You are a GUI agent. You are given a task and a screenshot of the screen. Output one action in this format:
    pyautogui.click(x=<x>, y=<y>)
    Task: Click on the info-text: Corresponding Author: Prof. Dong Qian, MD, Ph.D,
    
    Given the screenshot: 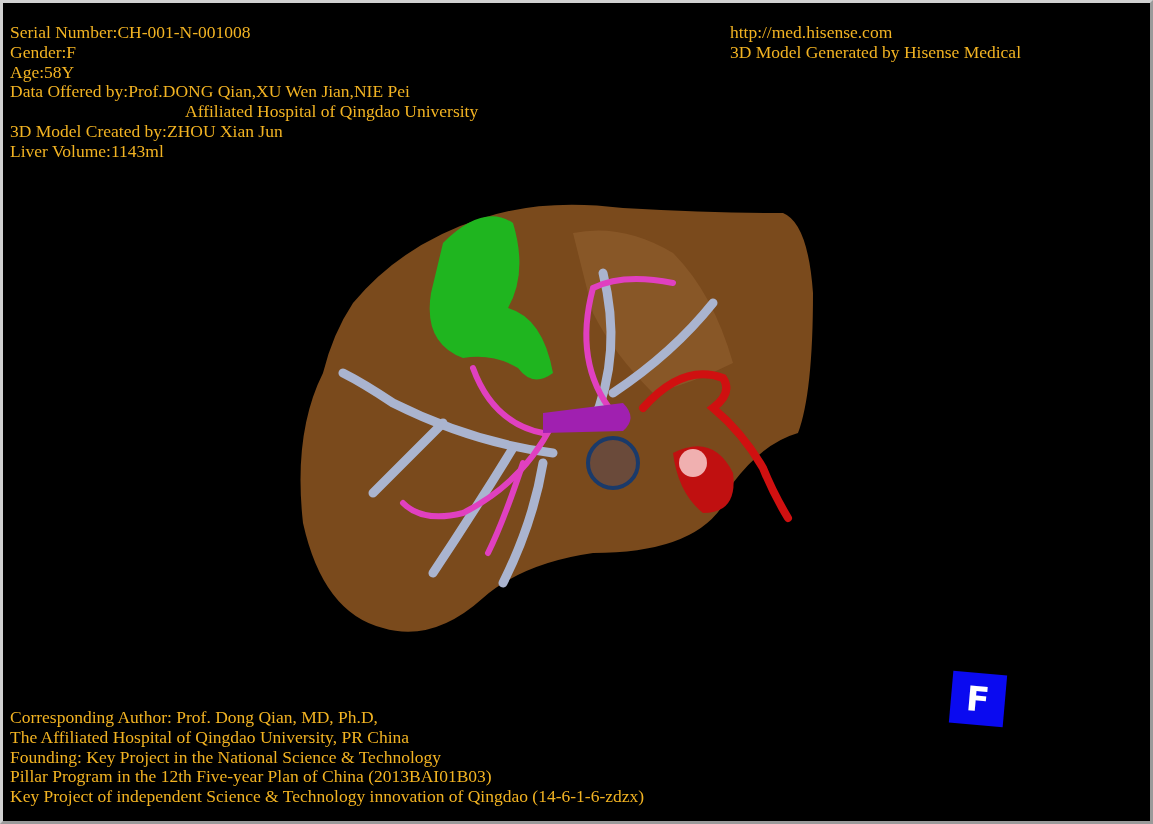 What is the action you would take?
    pyautogui.click(x=194, y=718)
    